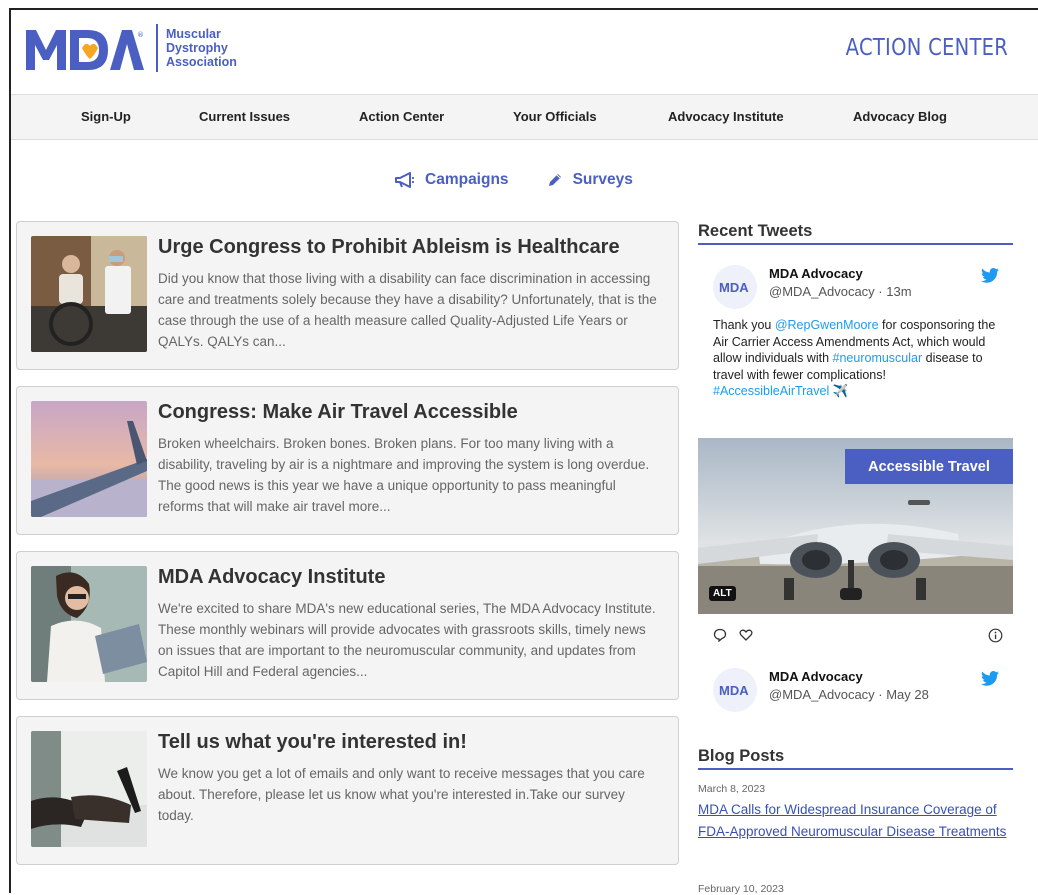  What do you see at coordinates (244, 116) in the screenshot?
I see `nav-current-issues: Current Issues` at bounding box center [244, 116].